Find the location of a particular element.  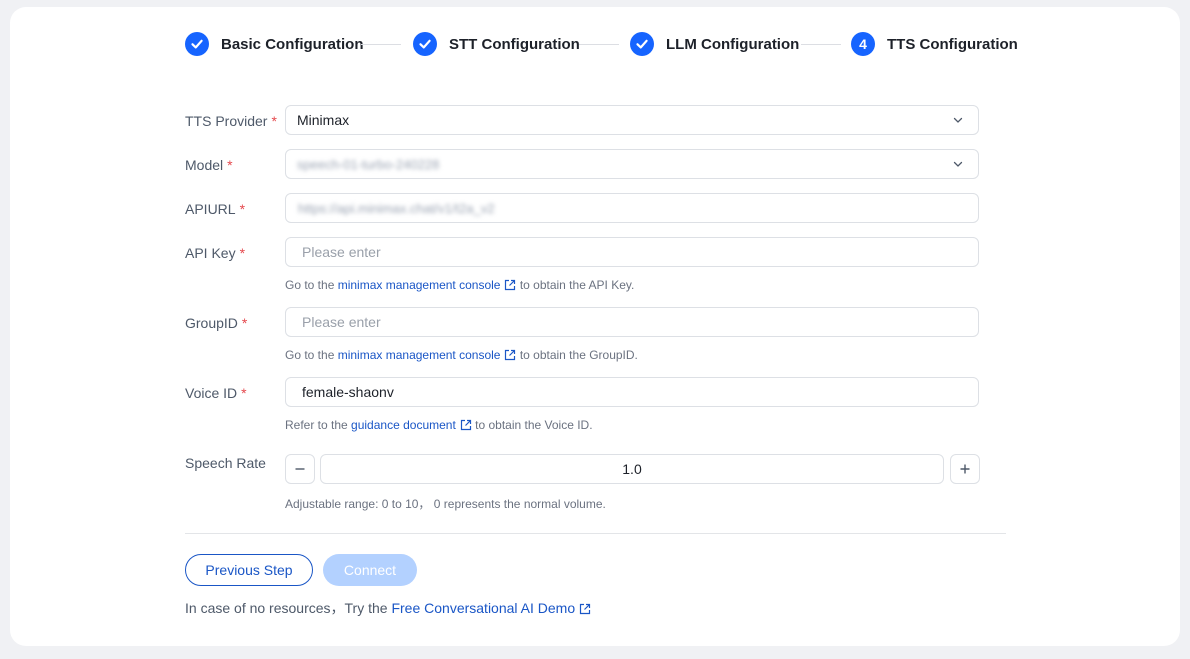

step-basic-configuration: Basic Configuration is located at coordinates (274, 44).